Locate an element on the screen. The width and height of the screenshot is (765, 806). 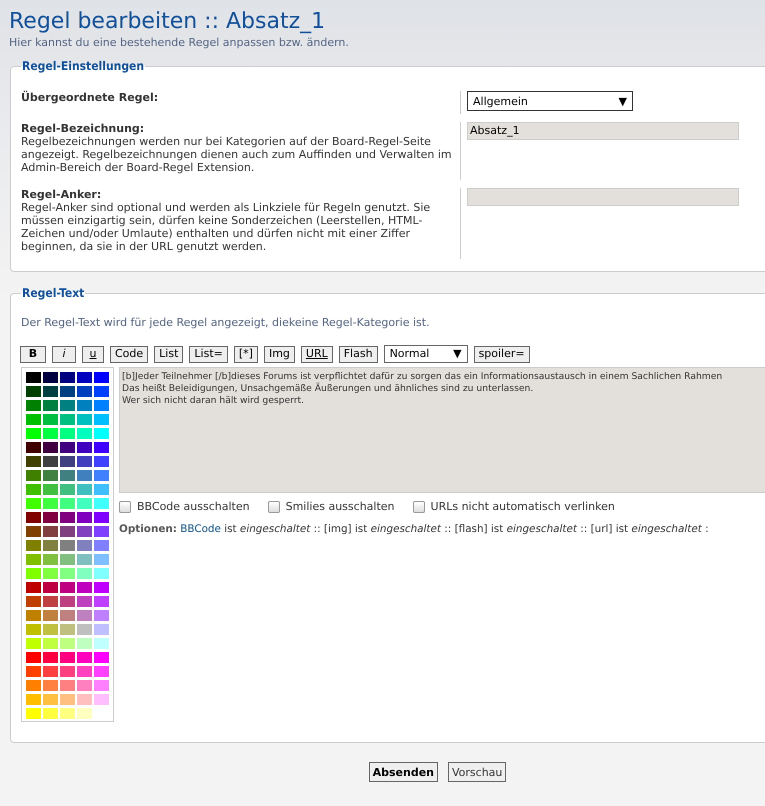
preview-button: Vorschau is located at coordinates (477, 772).